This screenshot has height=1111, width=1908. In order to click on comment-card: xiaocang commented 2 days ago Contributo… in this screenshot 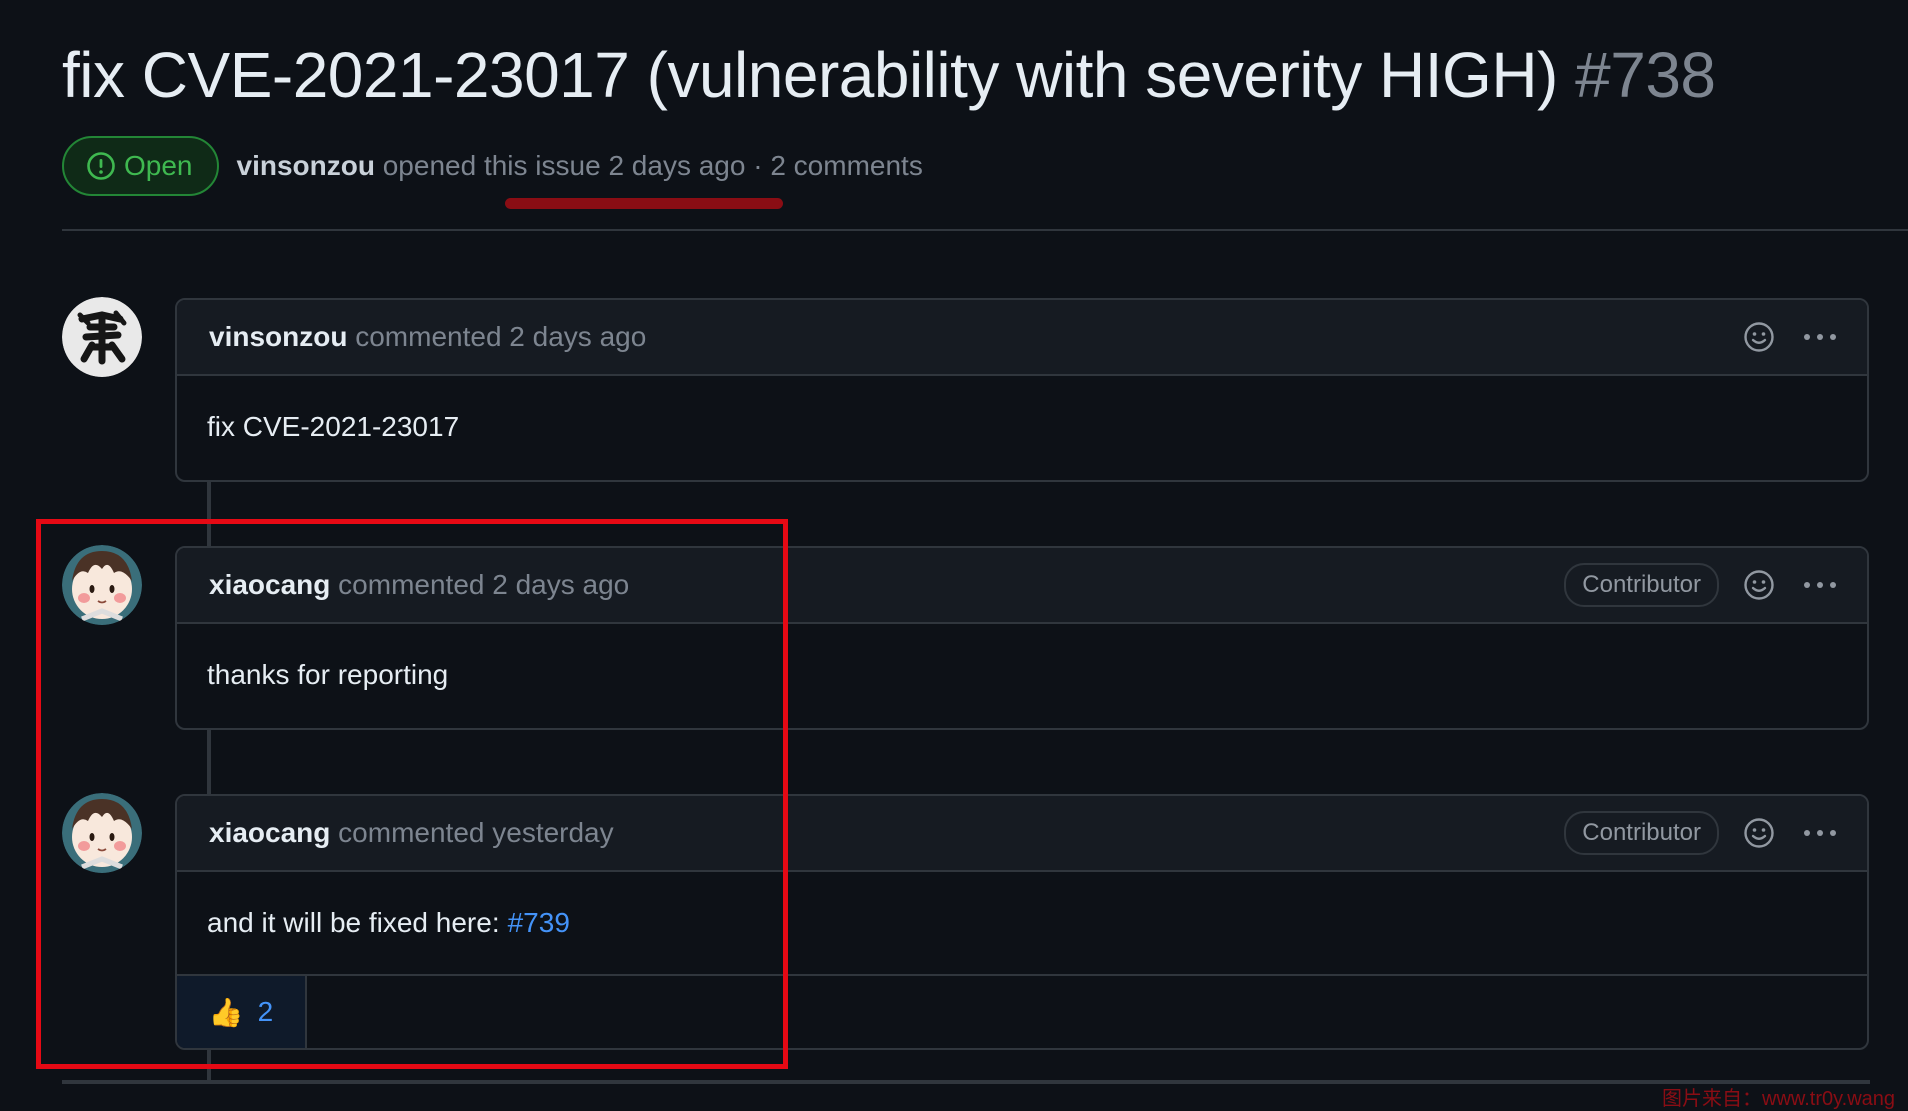, I will do `click(1022, 638)`.